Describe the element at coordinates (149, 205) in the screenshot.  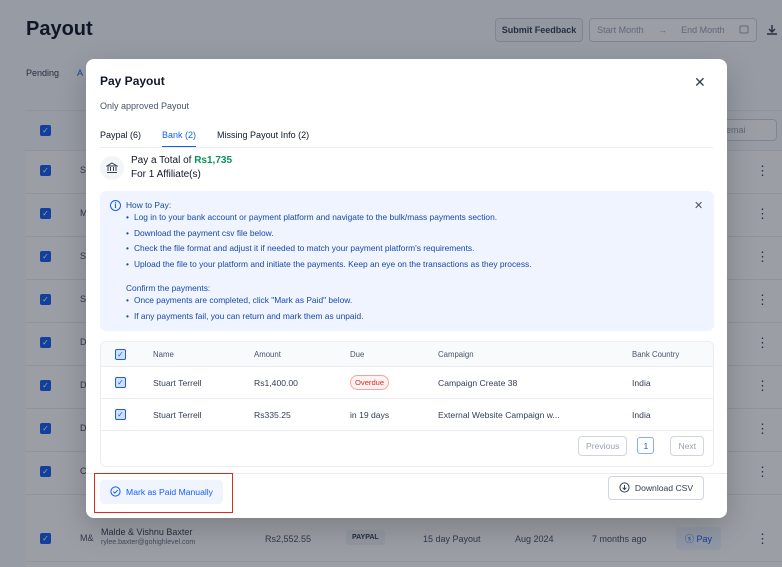
I see `info-title: How to Pay:` at that location.